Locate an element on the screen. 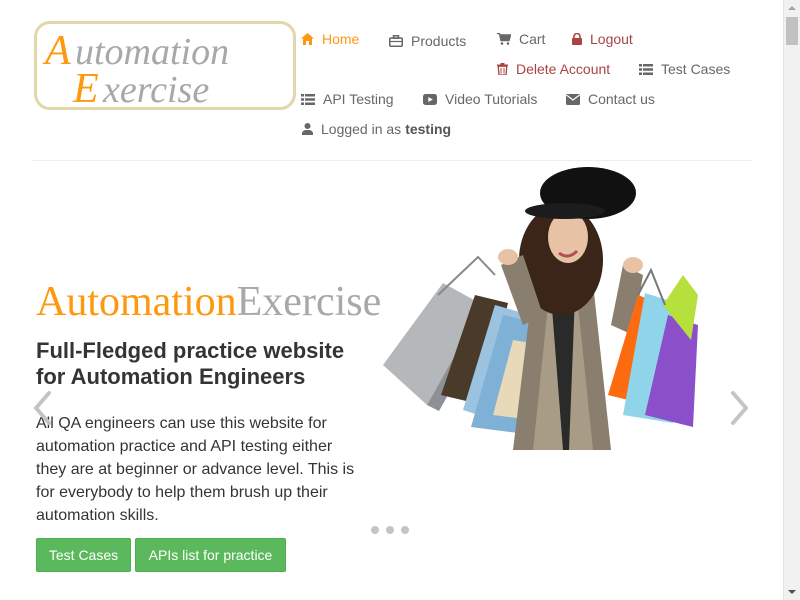  nav-cart: Cart is located at coordinates (521, 39).